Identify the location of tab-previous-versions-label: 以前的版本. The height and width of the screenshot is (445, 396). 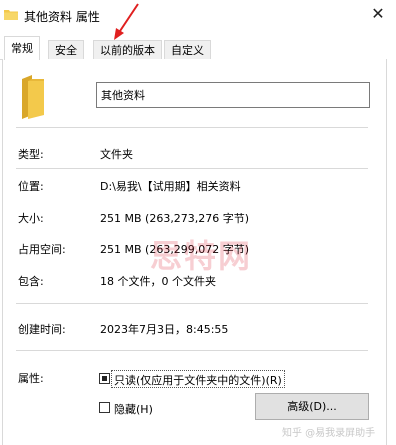
(127, 50).